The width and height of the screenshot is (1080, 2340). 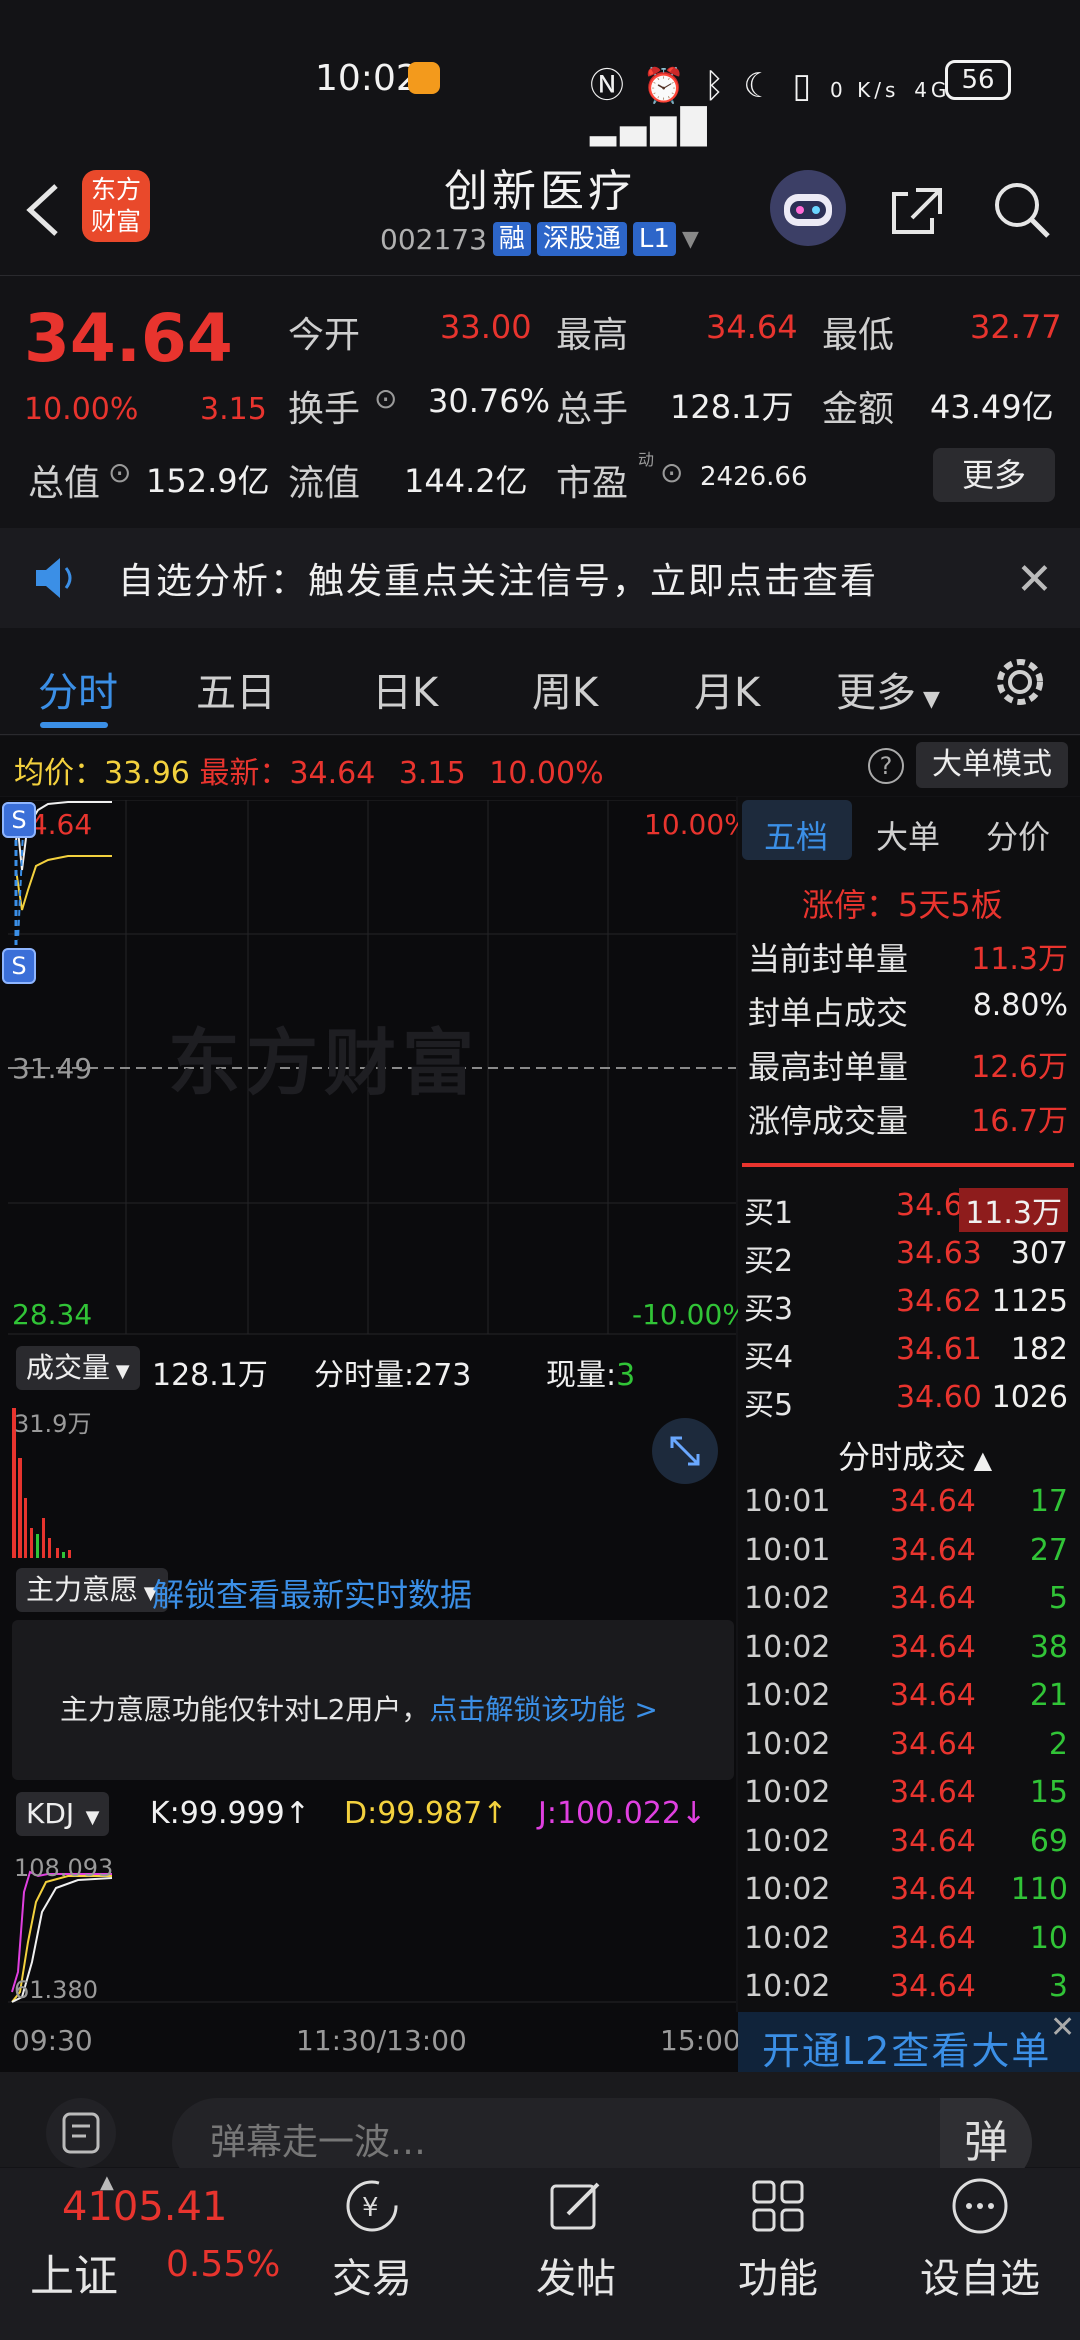 What do you see at coordinates (787, 1501) in the screenshot?
I see `tick-time: 10:01` at bounding box center [787, 1501].